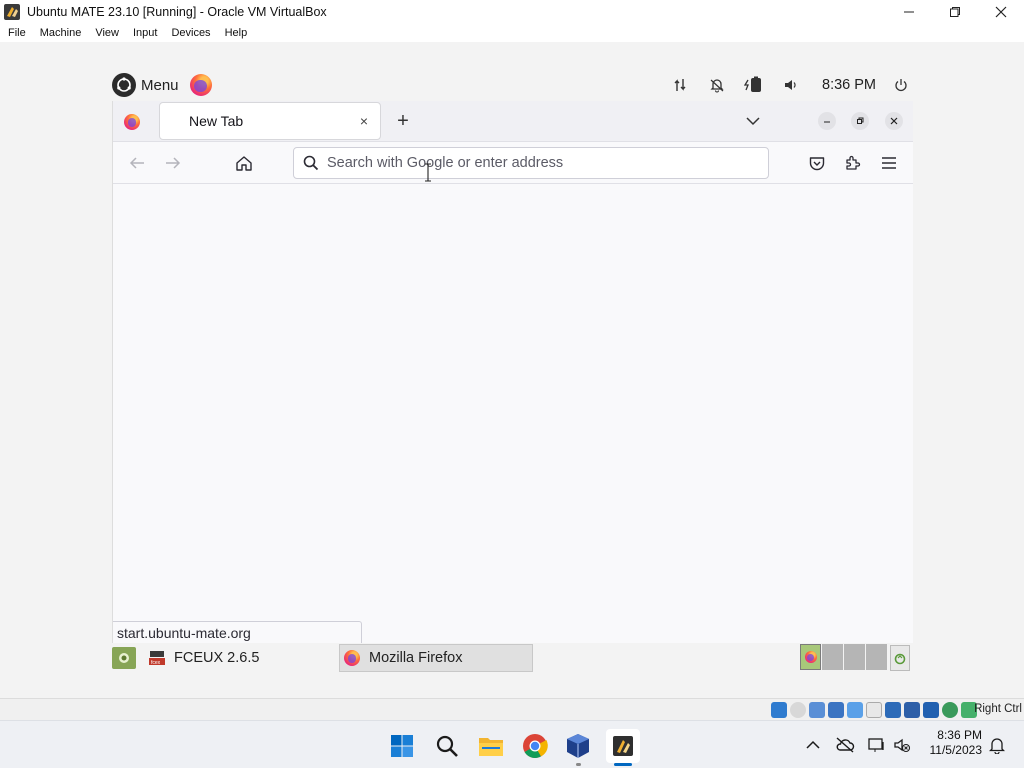 Image resolution: width=1024 pixels, height=768 pixels. I want to click on vt-x-icon, so click(931, 710).